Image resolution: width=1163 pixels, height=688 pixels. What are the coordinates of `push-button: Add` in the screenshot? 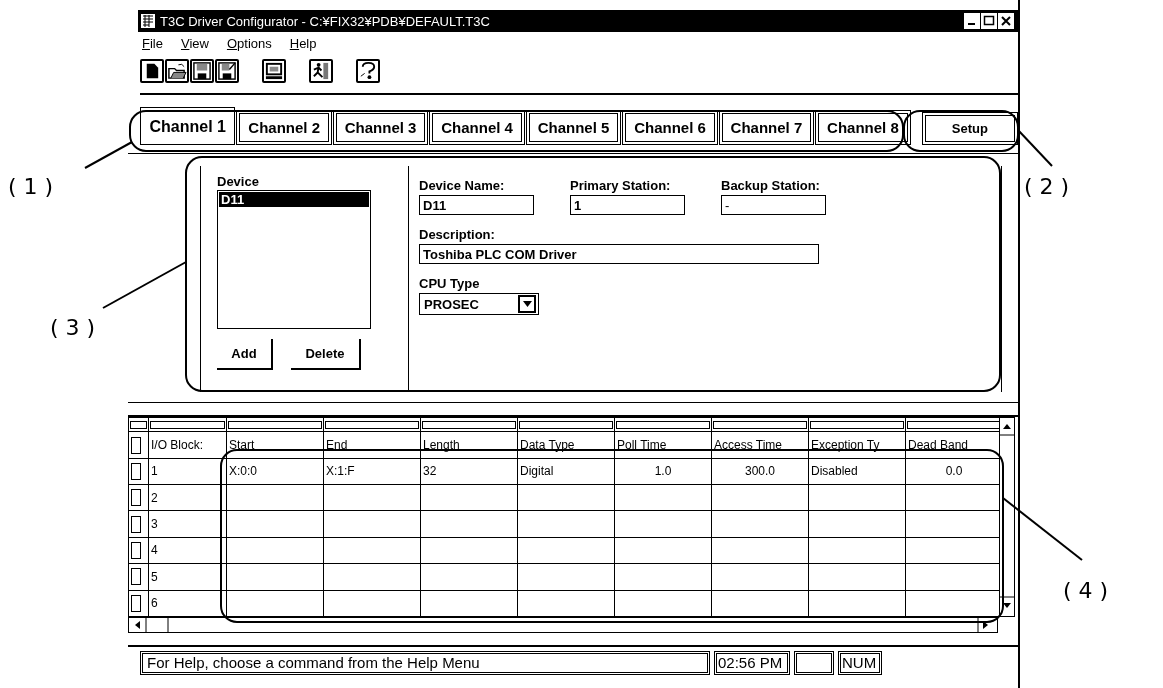 It's located at (245, 354).